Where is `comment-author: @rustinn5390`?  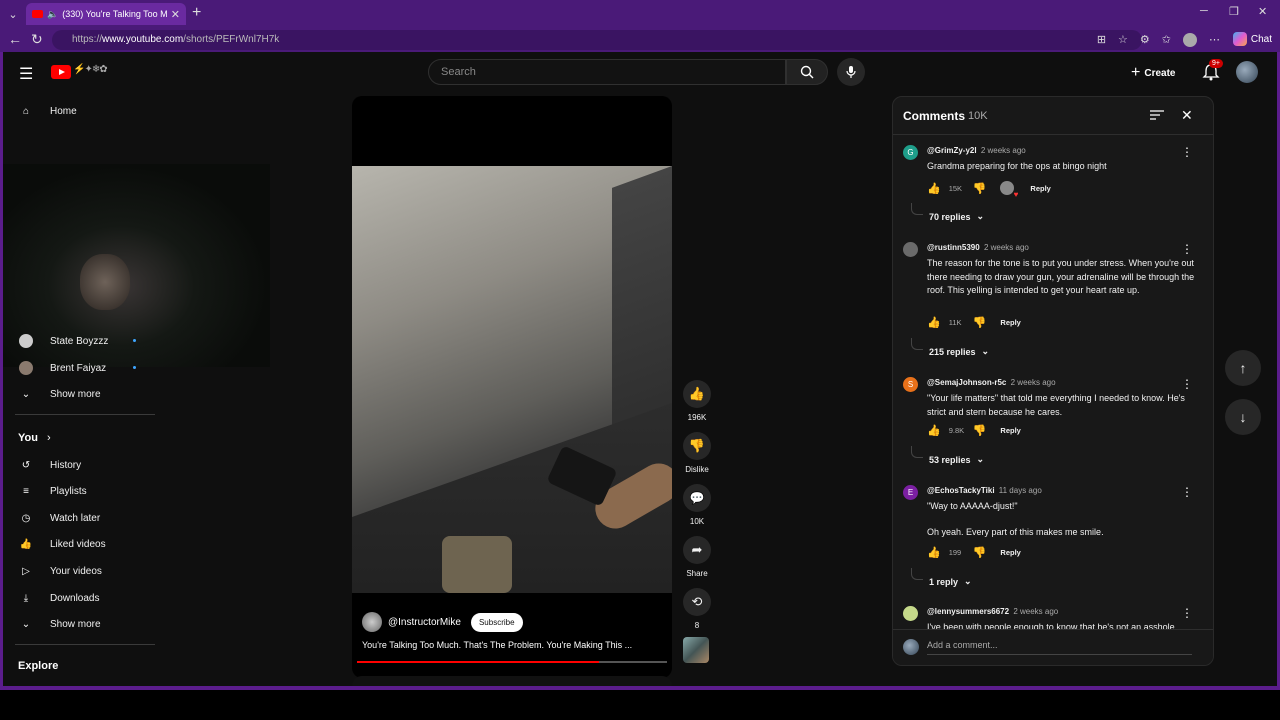 comment-author: @rustinn5390 is located at coordinates (953, 247).